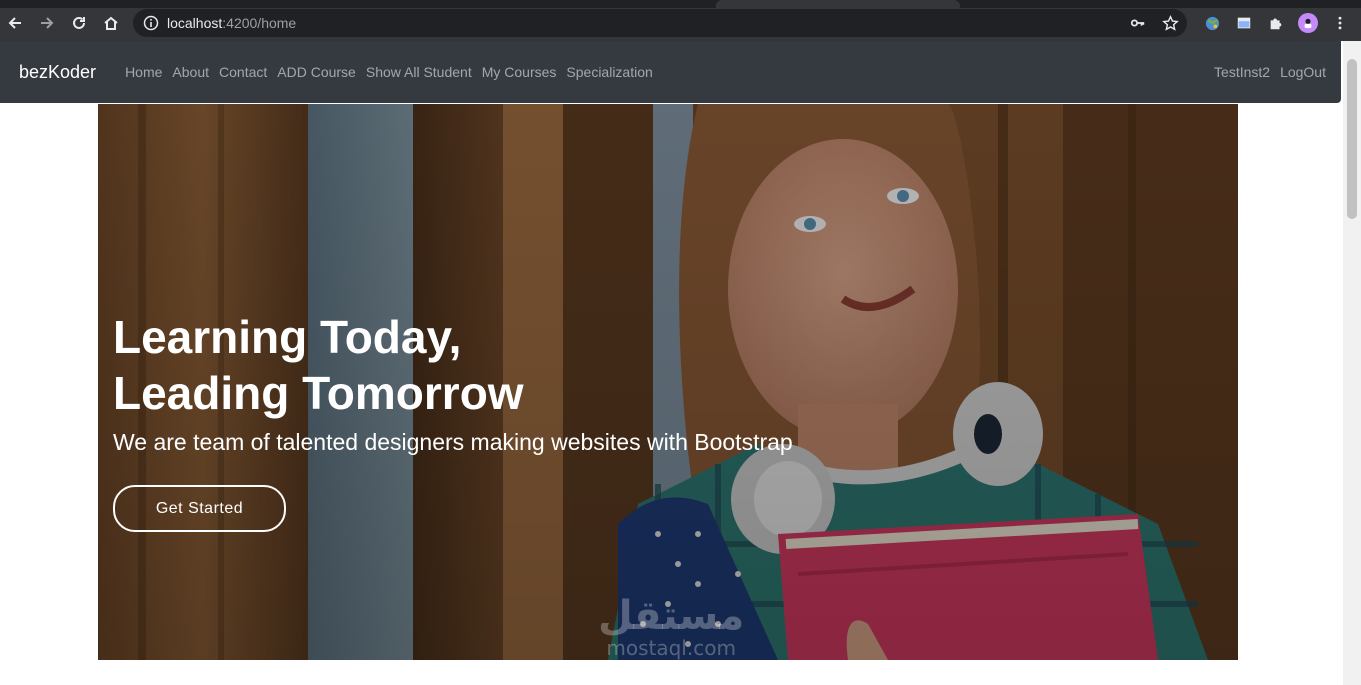 The width and height of the screenshot is (1361, 685). I want to click on forward-icon, so click(47, 23).